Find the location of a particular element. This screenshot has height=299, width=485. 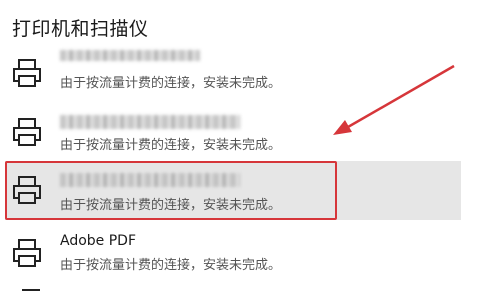

printer-item-1: 由于按流量计费的连接，安装未完成。 is located at coordinates (233, 73).